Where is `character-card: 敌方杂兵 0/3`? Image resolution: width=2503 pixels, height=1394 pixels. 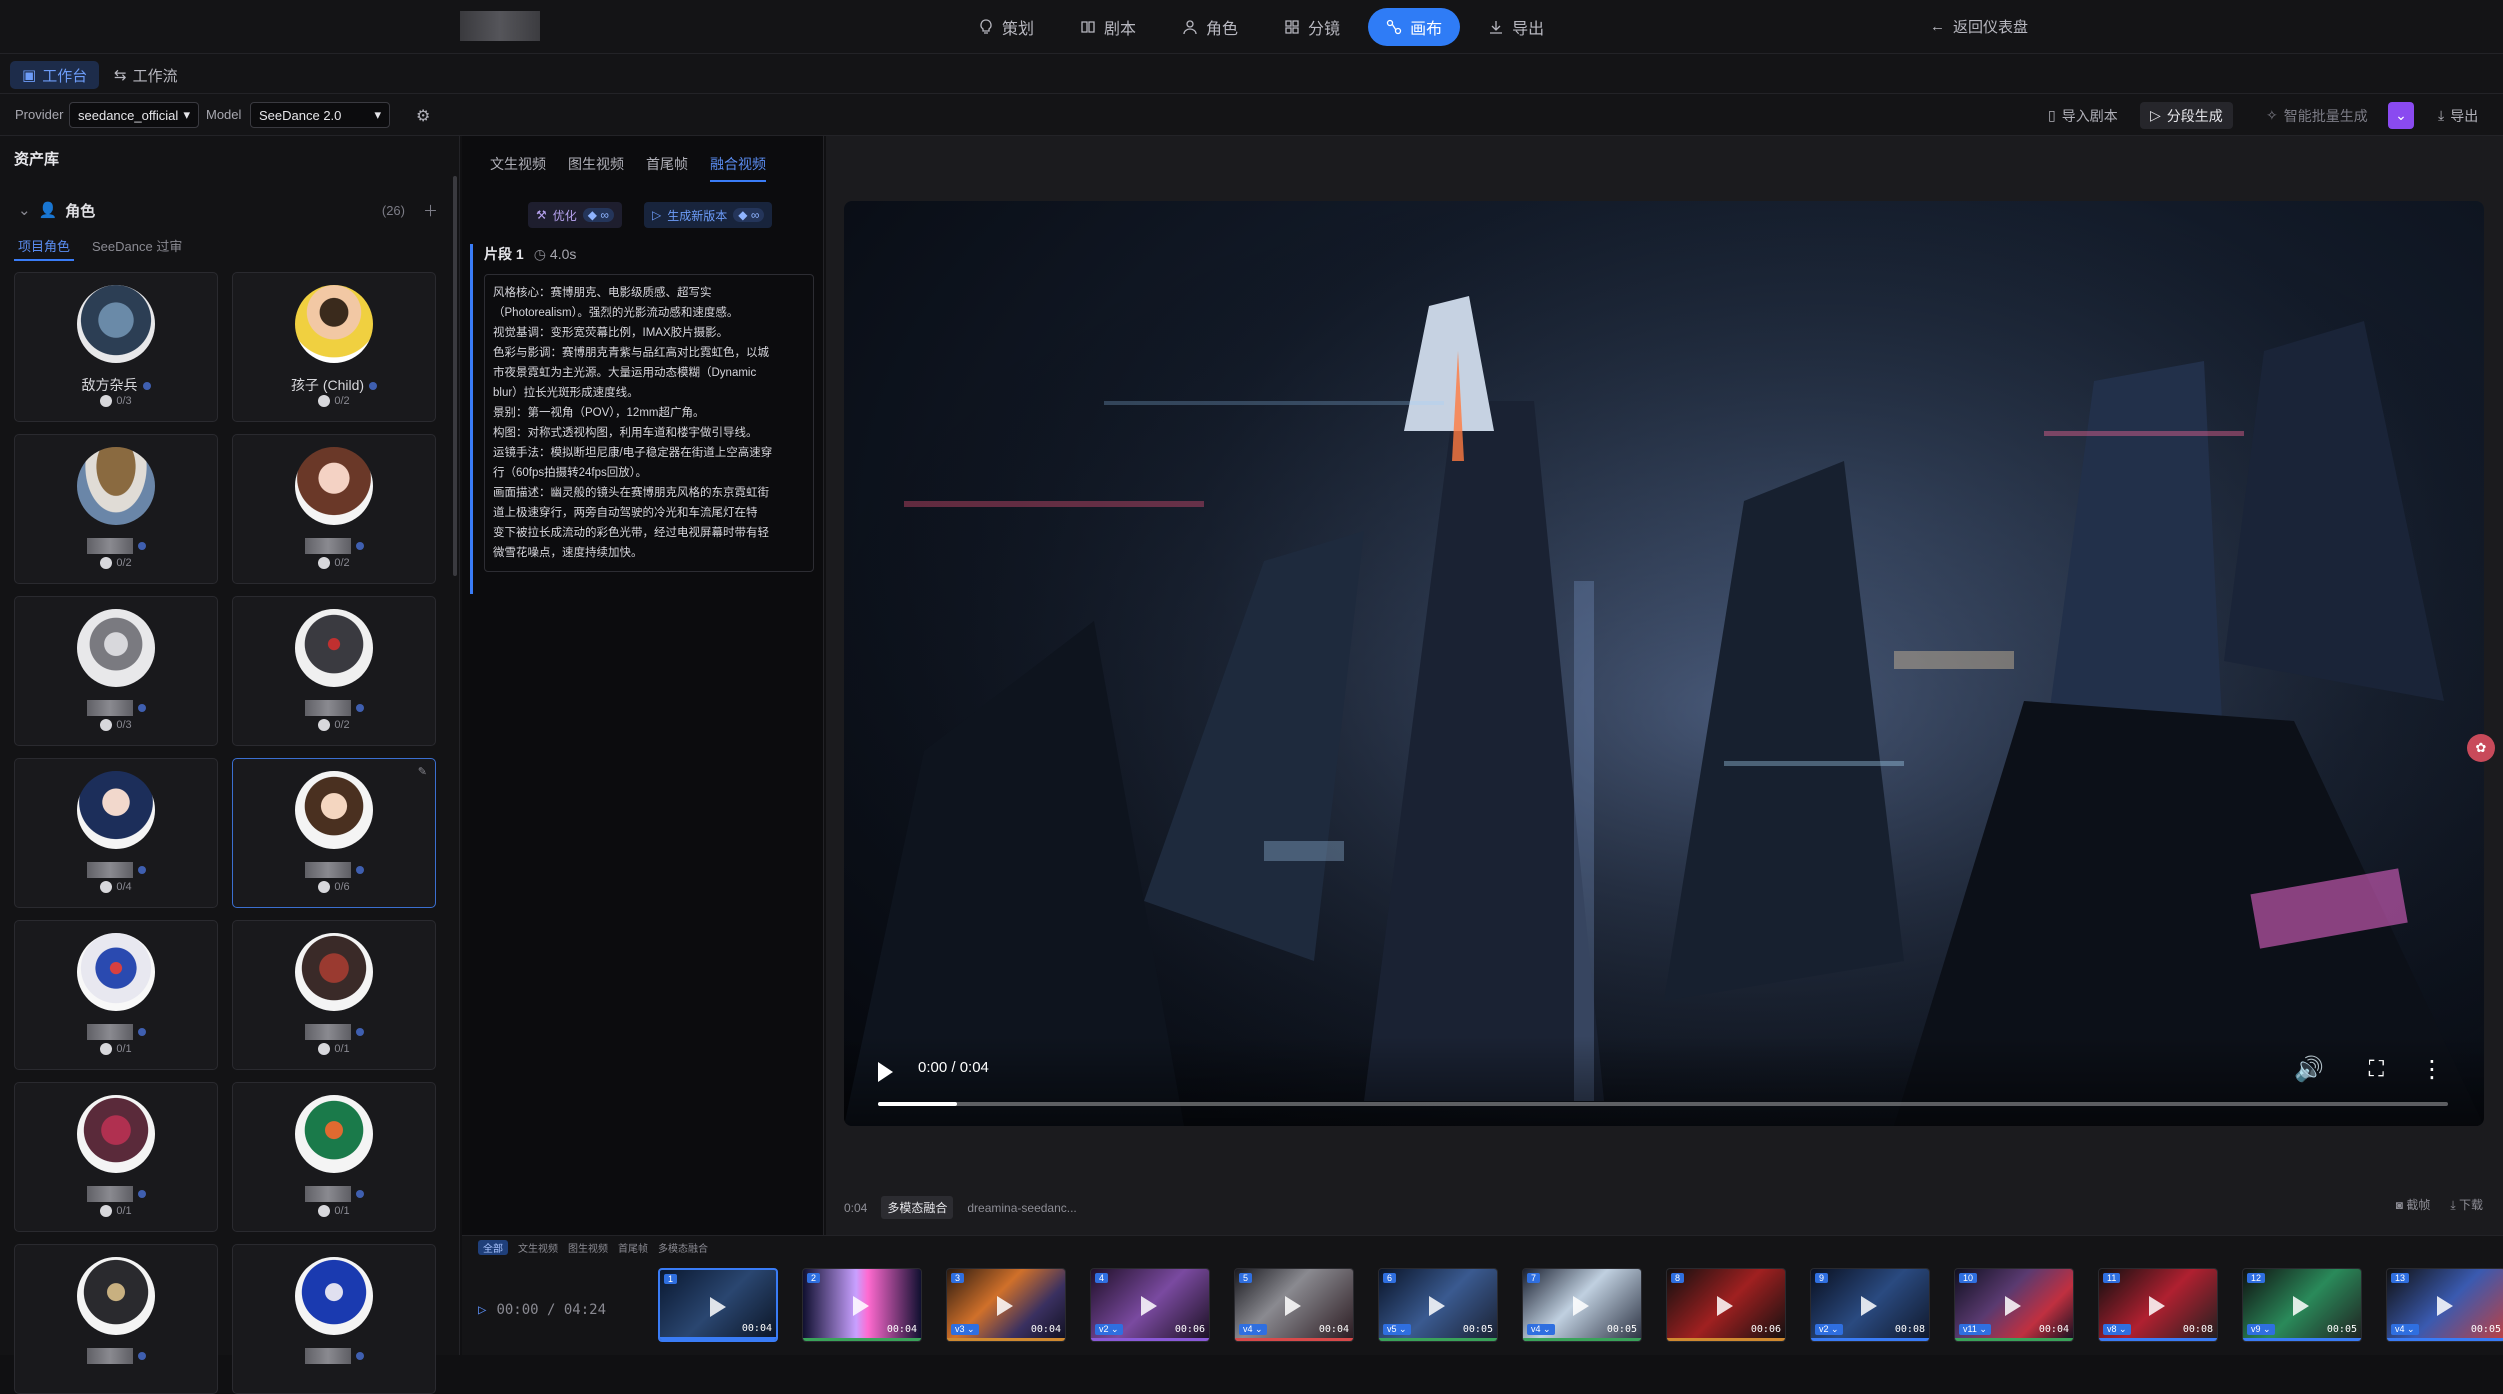
character-card: 敌方杂兵 0/3 is located at coordinates (116, 347).